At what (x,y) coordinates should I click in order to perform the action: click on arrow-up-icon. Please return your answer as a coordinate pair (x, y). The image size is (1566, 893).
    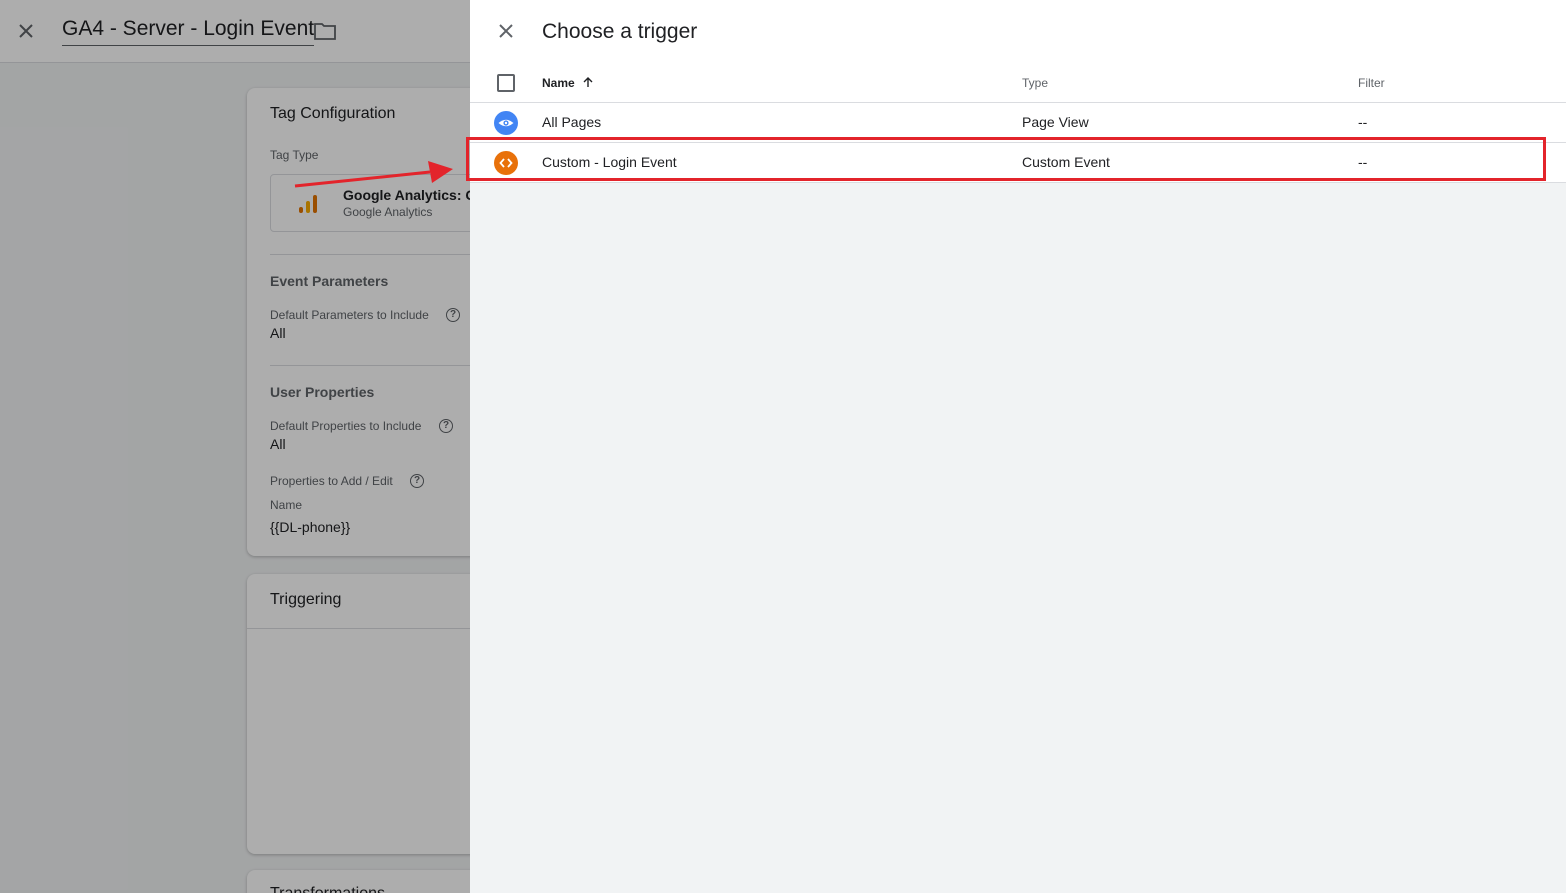
    Looking at the image, I should click on (588, 82).